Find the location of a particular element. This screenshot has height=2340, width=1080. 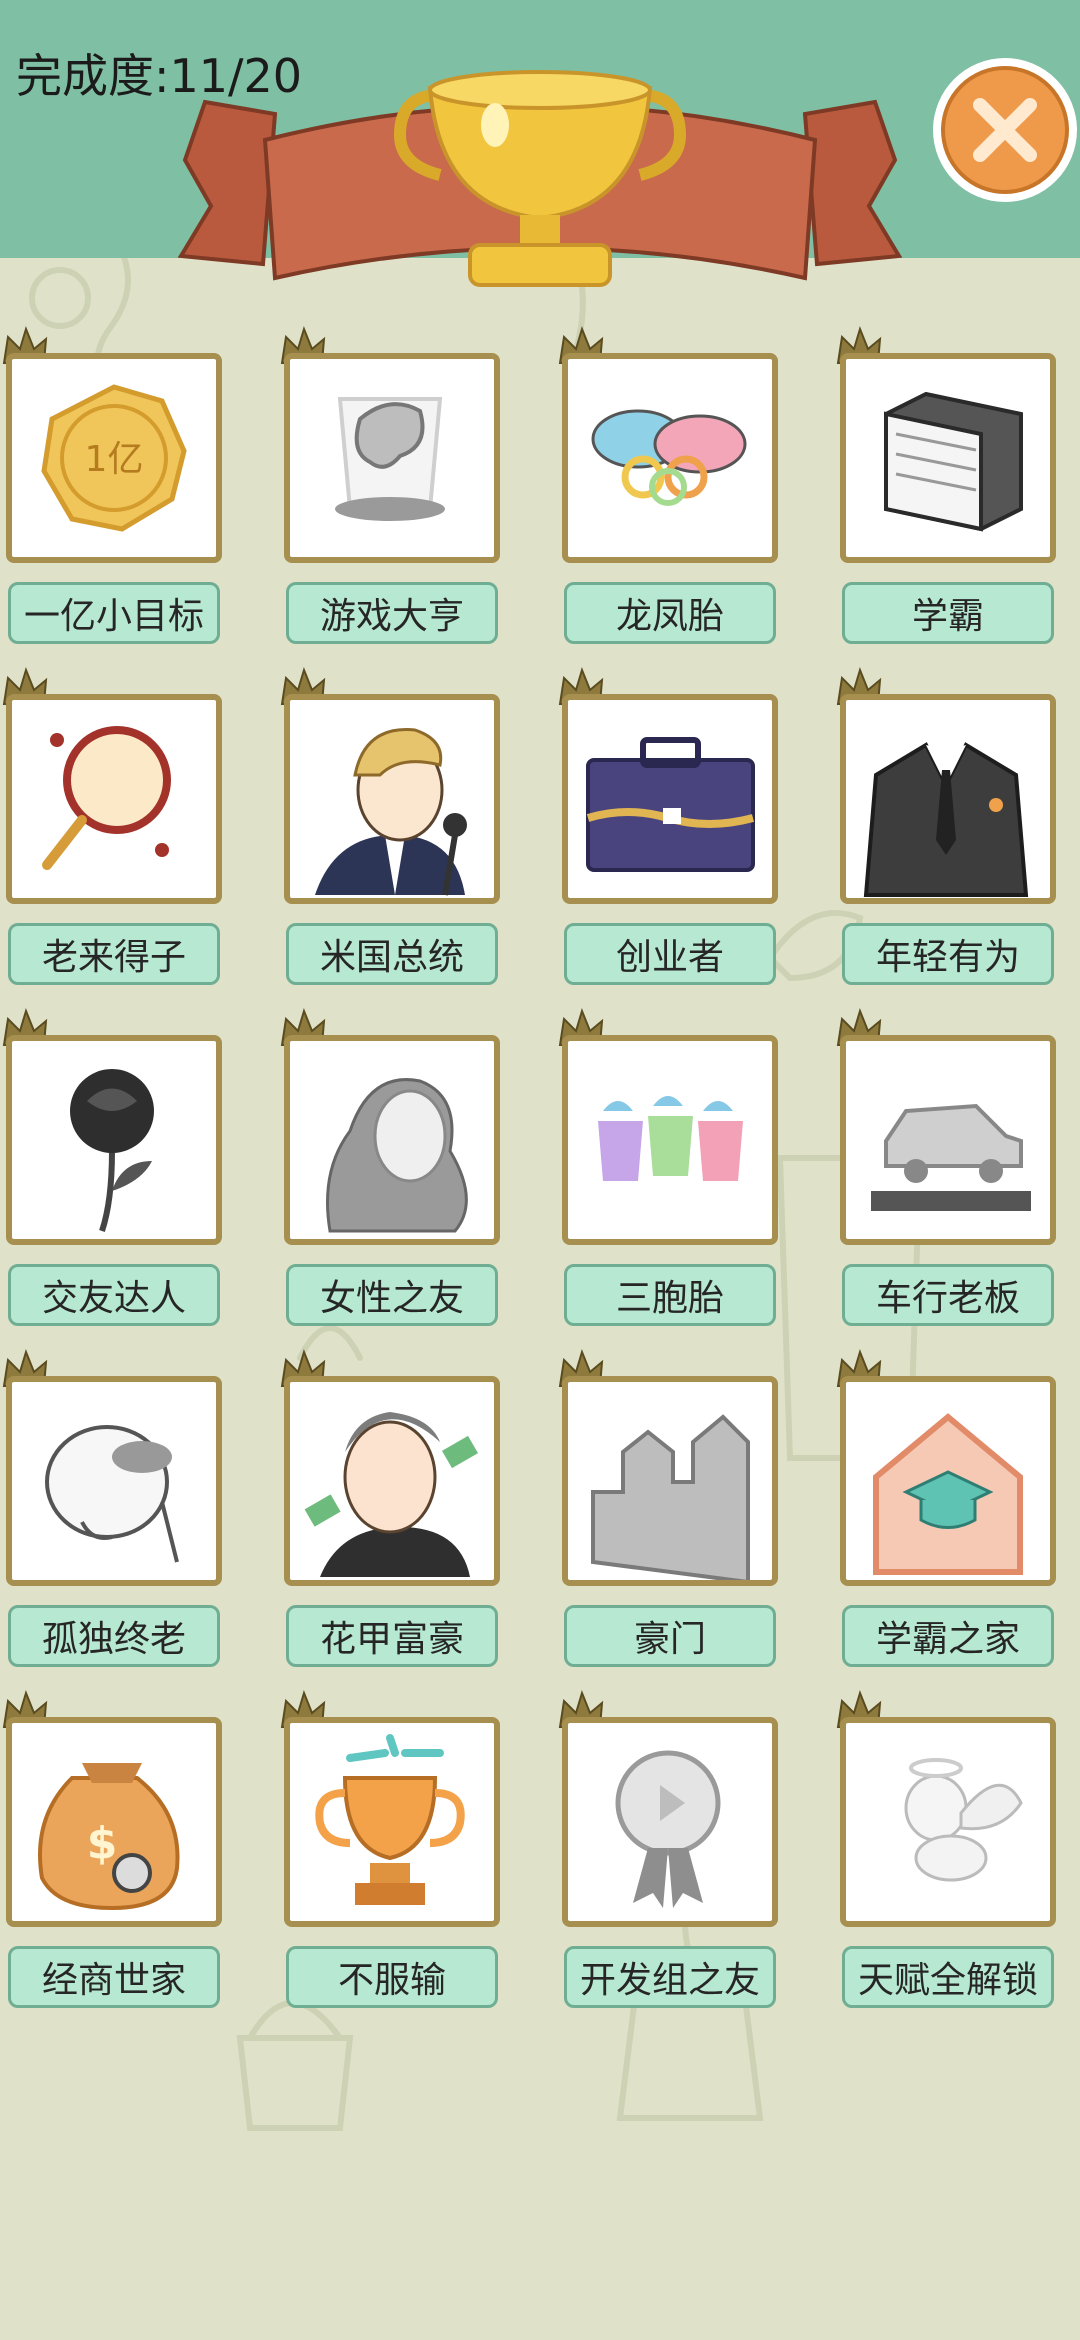

achievement-label: 创业者 is located at coordinates (670, 954).